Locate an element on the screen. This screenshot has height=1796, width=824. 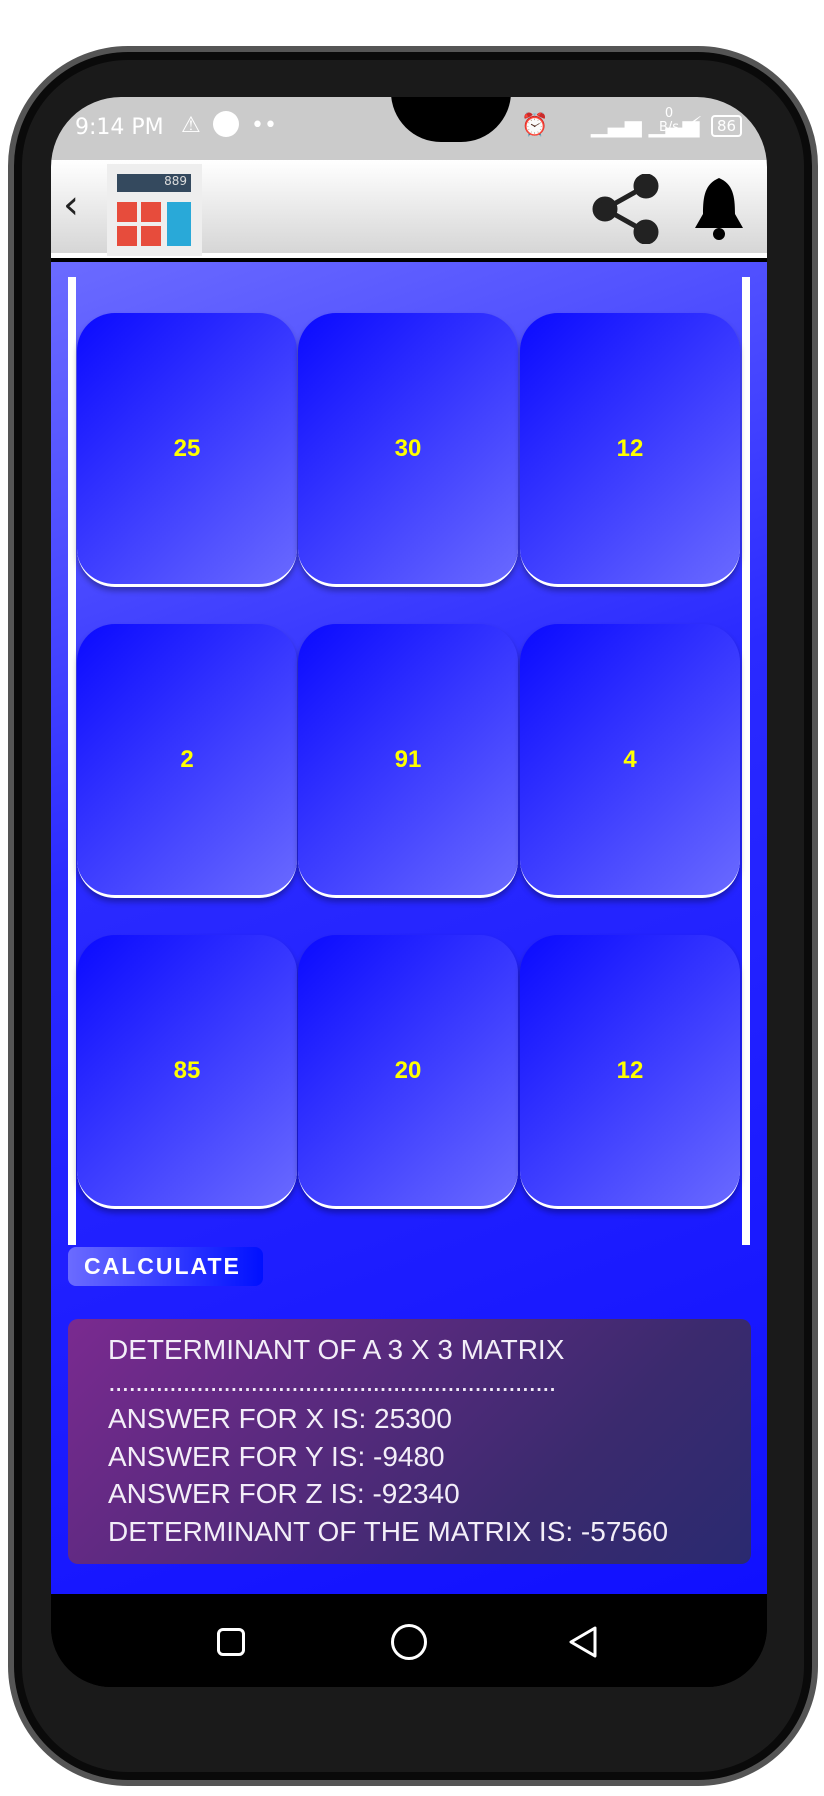
logo-display: 889 is located at coordinates (154, 183).